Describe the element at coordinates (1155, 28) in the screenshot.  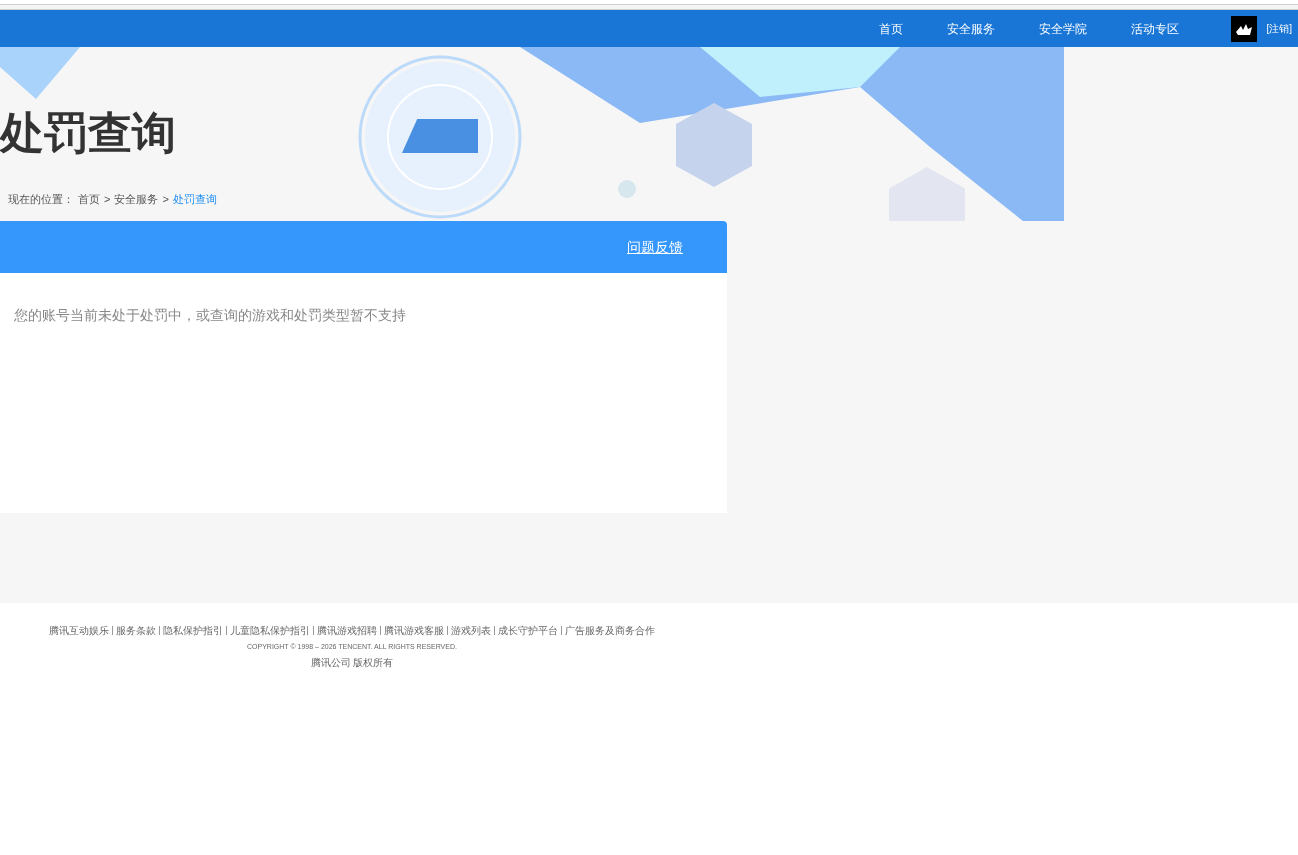
I see `nav-link: 活动专区` at that location.